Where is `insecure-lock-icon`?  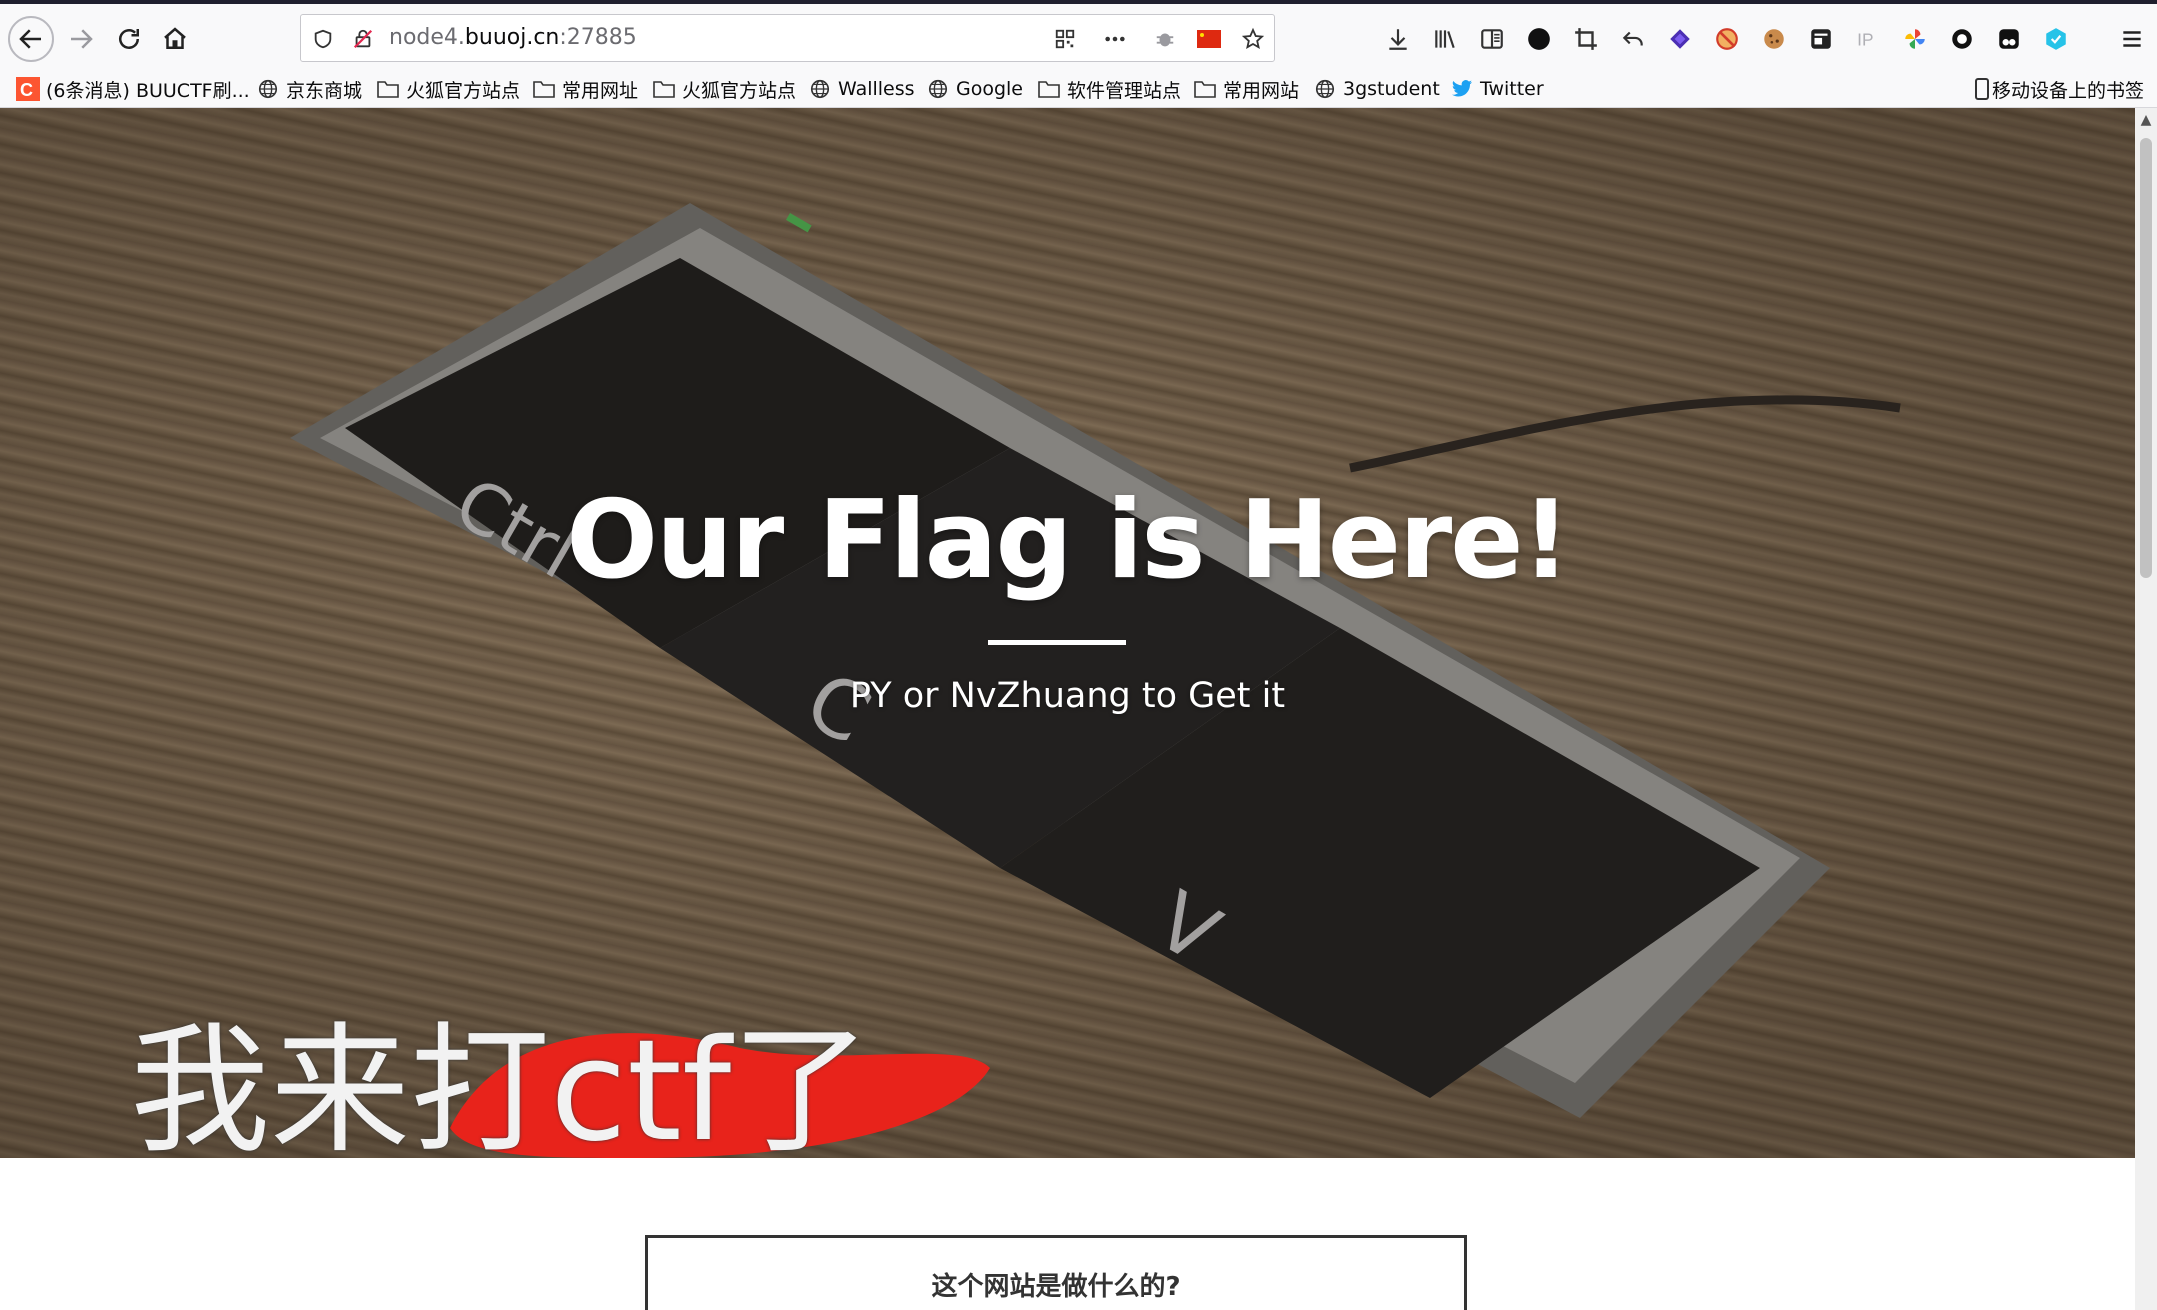
insecure-lock-icon is located at coordinates (363, 39).